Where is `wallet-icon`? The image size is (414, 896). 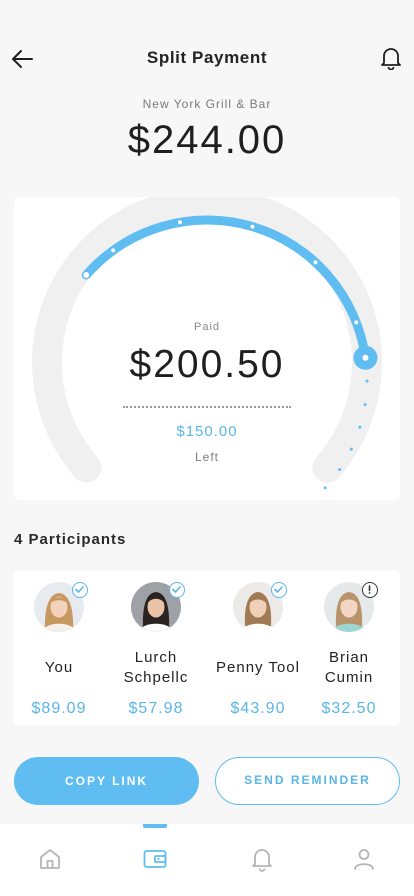 wallet-icon is located at coordinates (155, 859).